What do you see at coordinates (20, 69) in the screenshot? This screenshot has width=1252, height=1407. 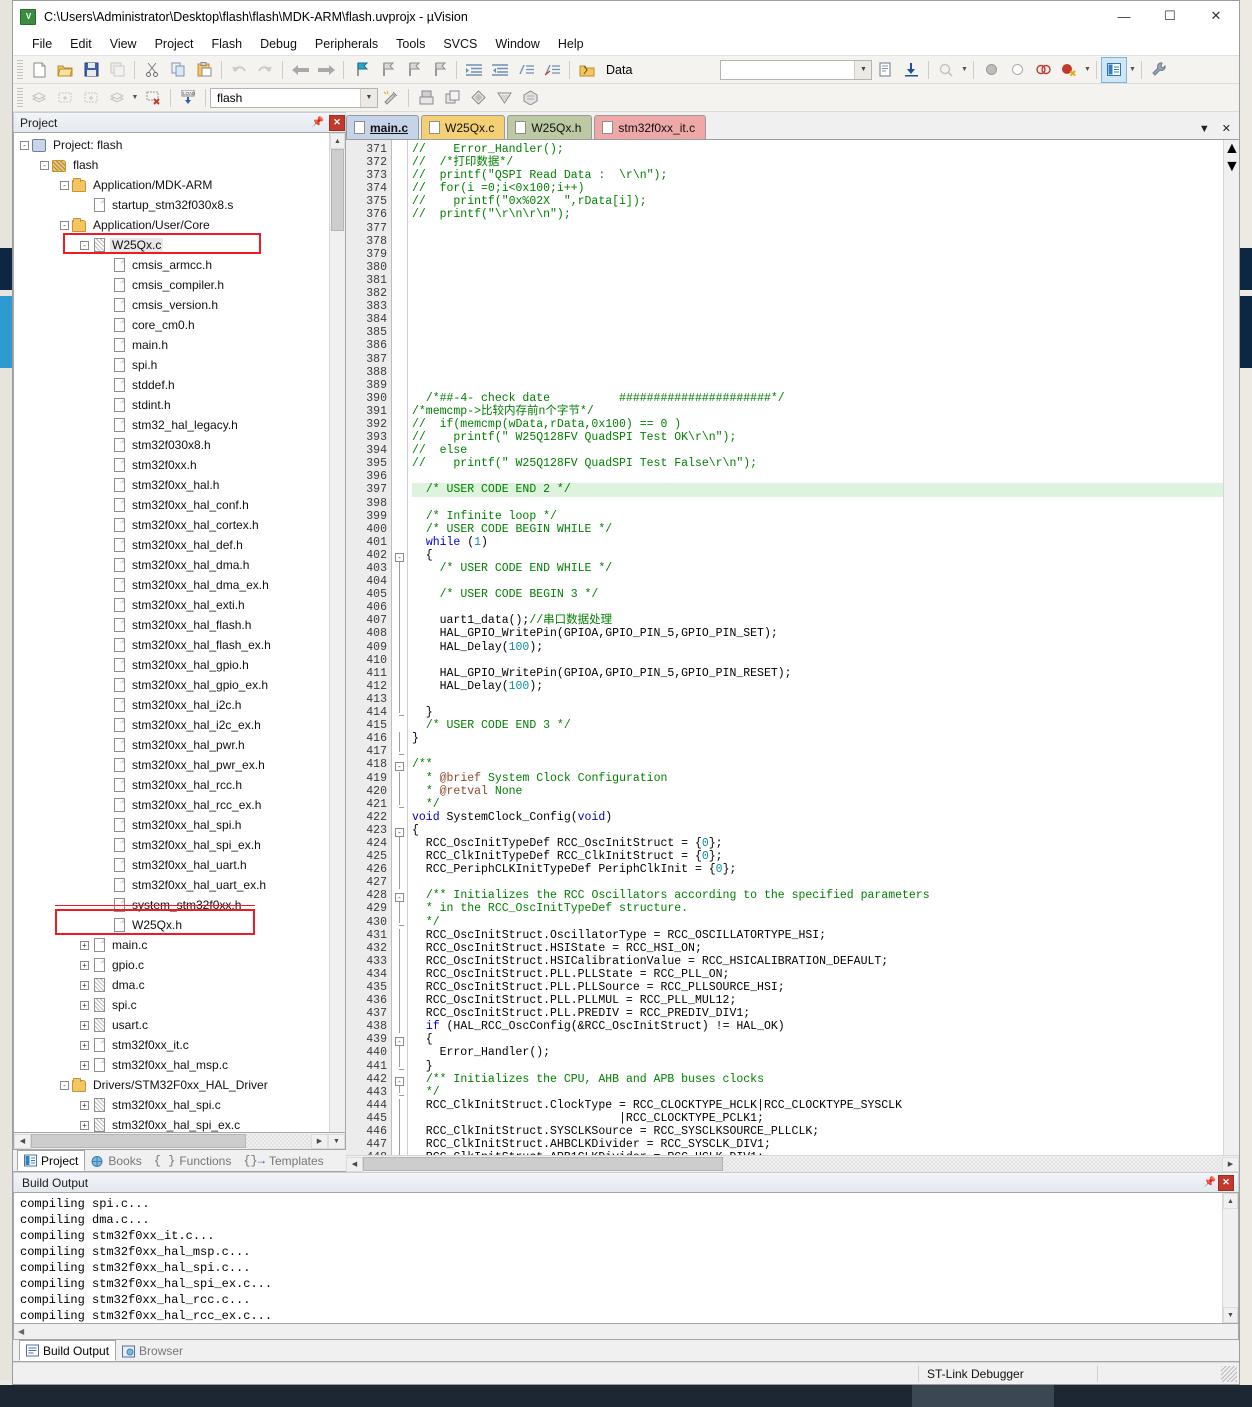 I see `toolbar-grip` at bounding box center [20, 69].